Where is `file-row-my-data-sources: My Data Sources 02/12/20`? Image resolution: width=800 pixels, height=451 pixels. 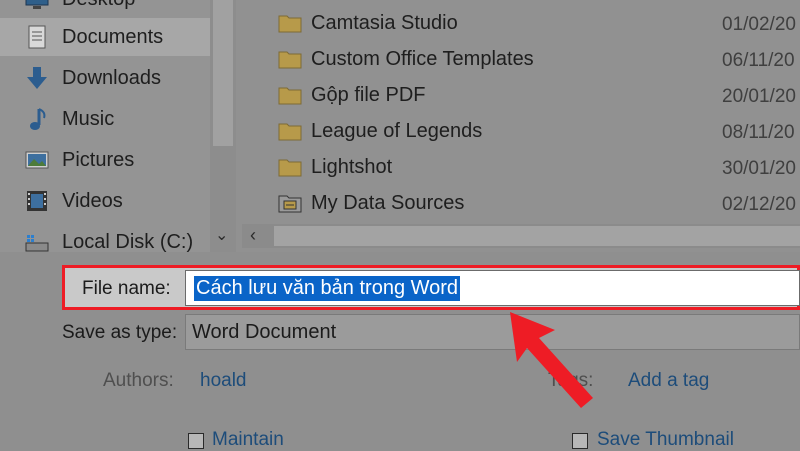 file-row-my-data-sources: My Data Sources 02/12/20 is located at coordinates (518, 203).